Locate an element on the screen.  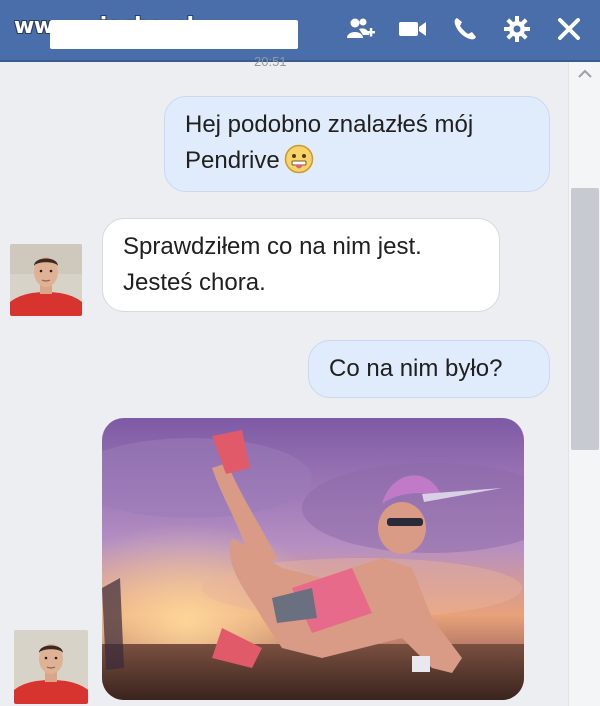
message-text-line: Sprawdziłem co na nim jest. is located at coordinates (272, 246).